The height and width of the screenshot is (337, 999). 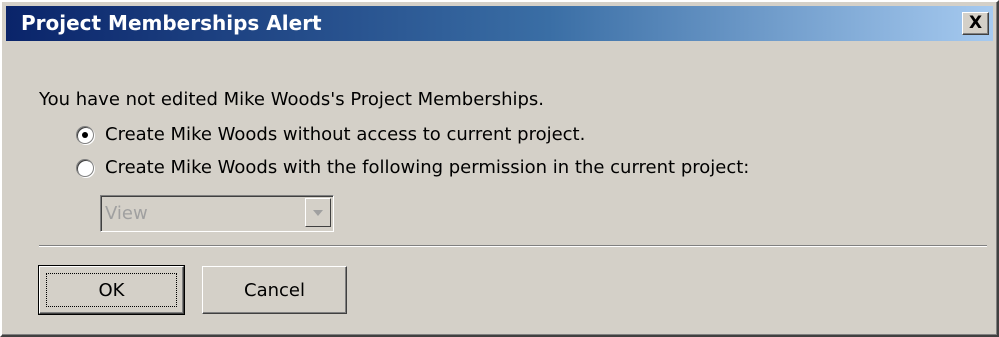 What do you see at coordinates (171, 23) in the screenshot?
I see `dialog-title: Project Memberships Alert` at bounding box center [171, 23].